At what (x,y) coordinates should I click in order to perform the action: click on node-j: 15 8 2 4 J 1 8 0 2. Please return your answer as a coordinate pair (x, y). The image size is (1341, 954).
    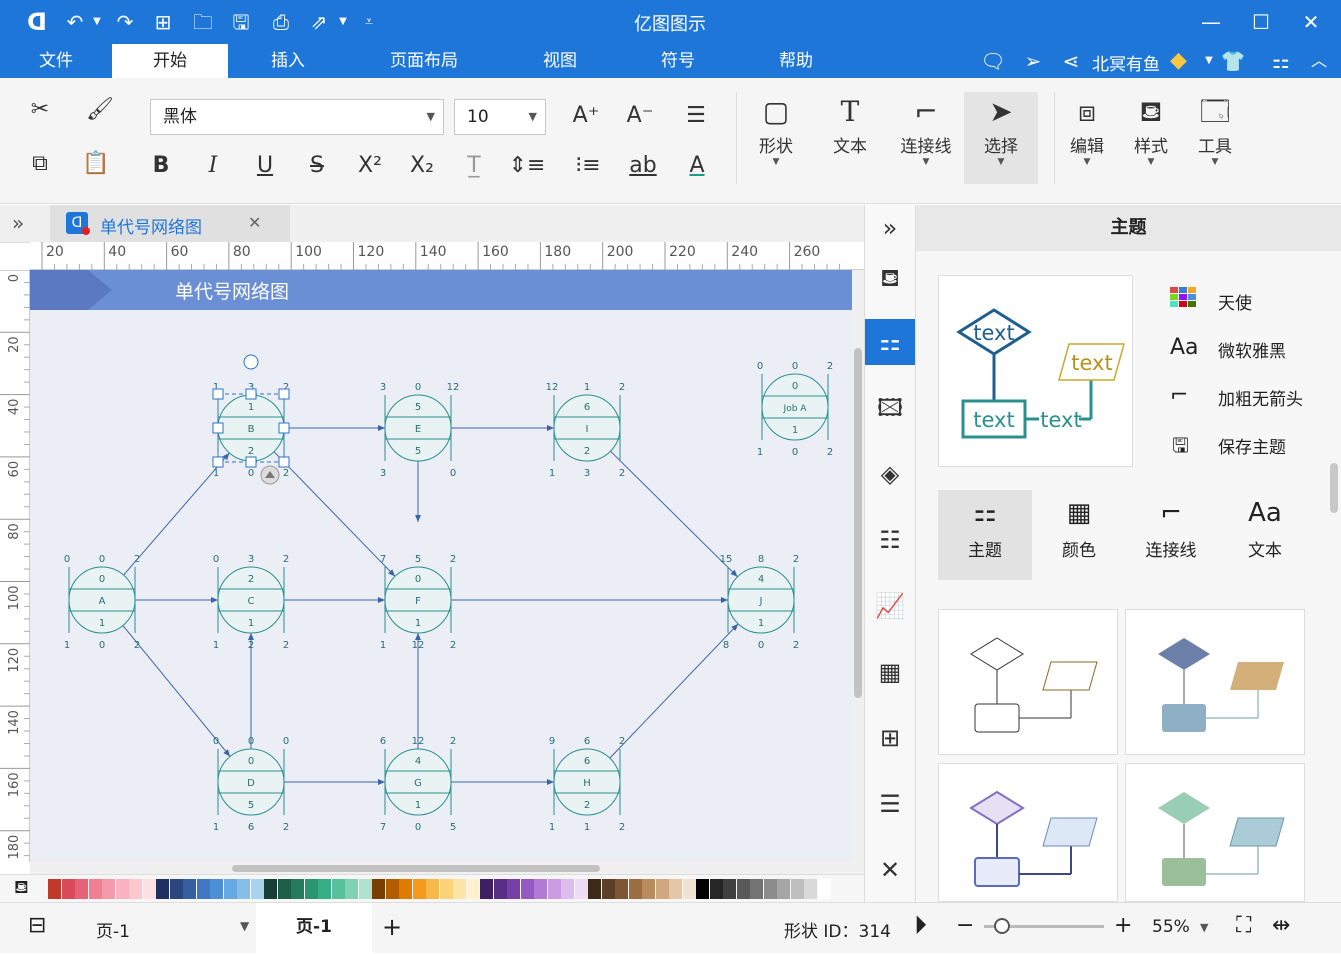
    Looking at the image, I should click on (760, 602).